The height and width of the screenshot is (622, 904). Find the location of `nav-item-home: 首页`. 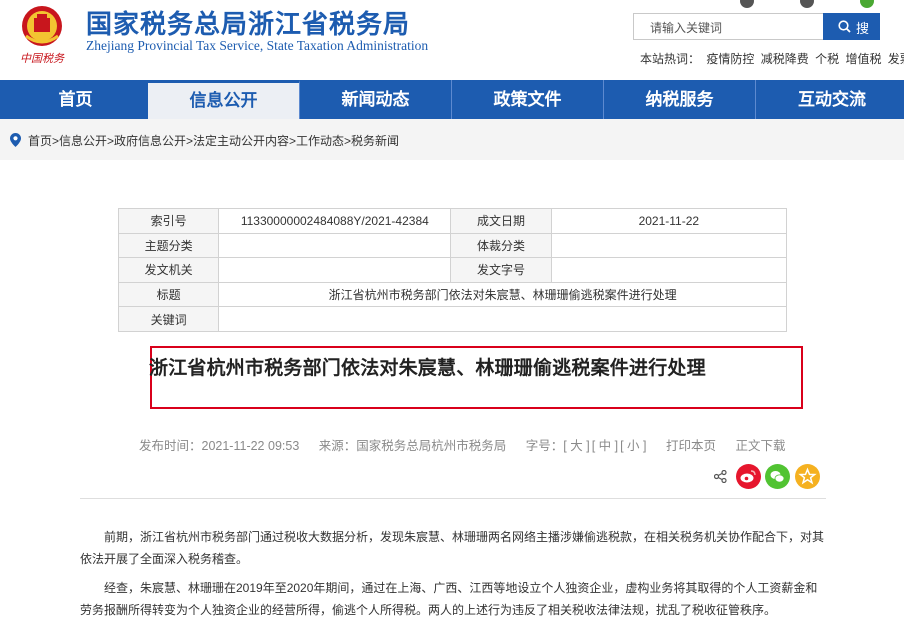

nav-item-home: 首页 is located at coordinates (76, 99).